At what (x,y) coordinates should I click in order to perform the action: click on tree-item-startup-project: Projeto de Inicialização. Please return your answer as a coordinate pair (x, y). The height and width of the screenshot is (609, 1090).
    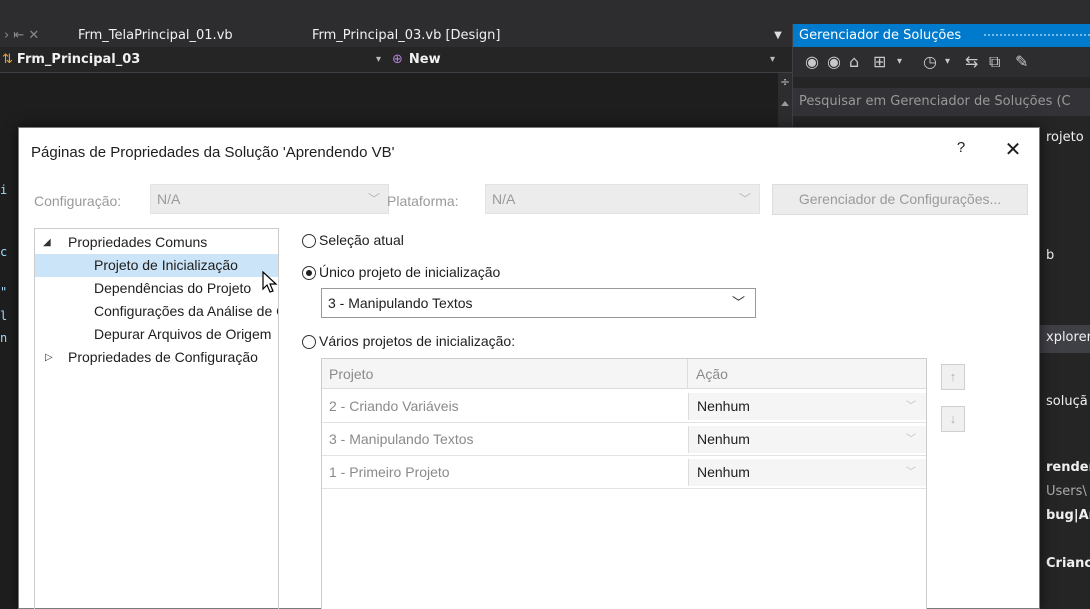
    Looking at the image, I should click on (156, 265).